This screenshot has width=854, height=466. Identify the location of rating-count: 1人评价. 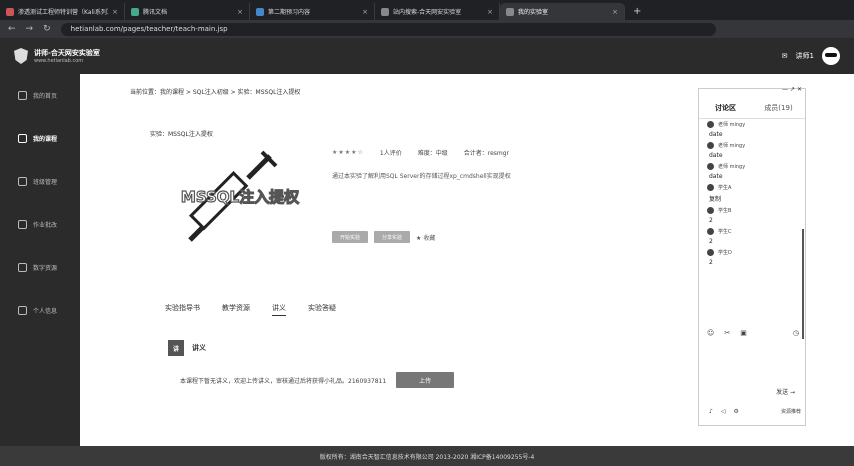
(390, 153).